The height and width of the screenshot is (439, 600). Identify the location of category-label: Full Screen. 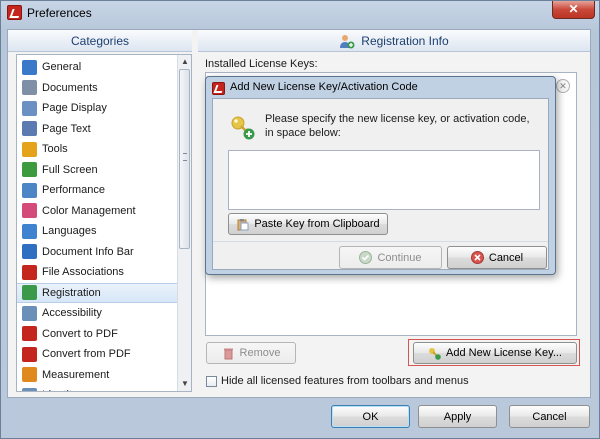
(70, 169).